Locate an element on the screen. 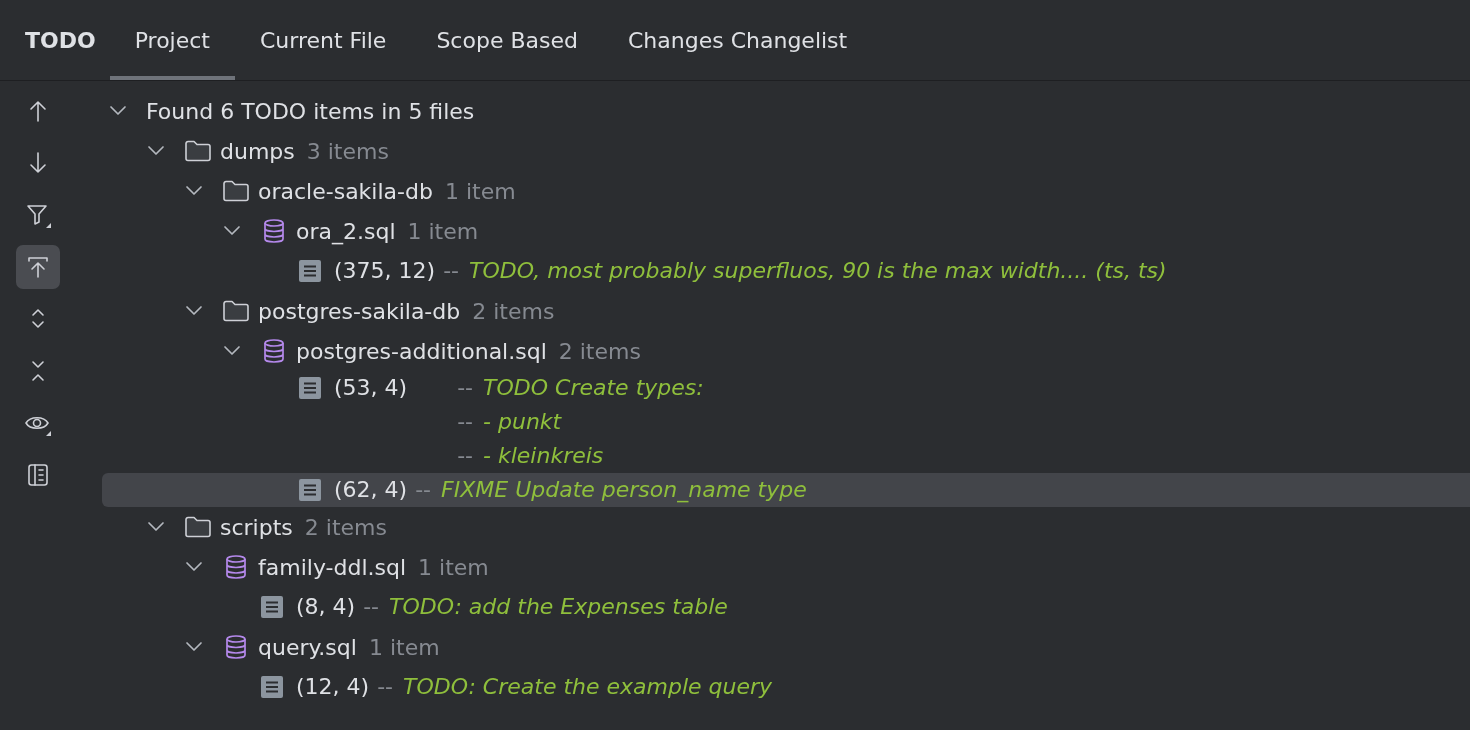 The image size is (1470, 730). todo-position: (8, 4) is located at coordinates (326, 607).